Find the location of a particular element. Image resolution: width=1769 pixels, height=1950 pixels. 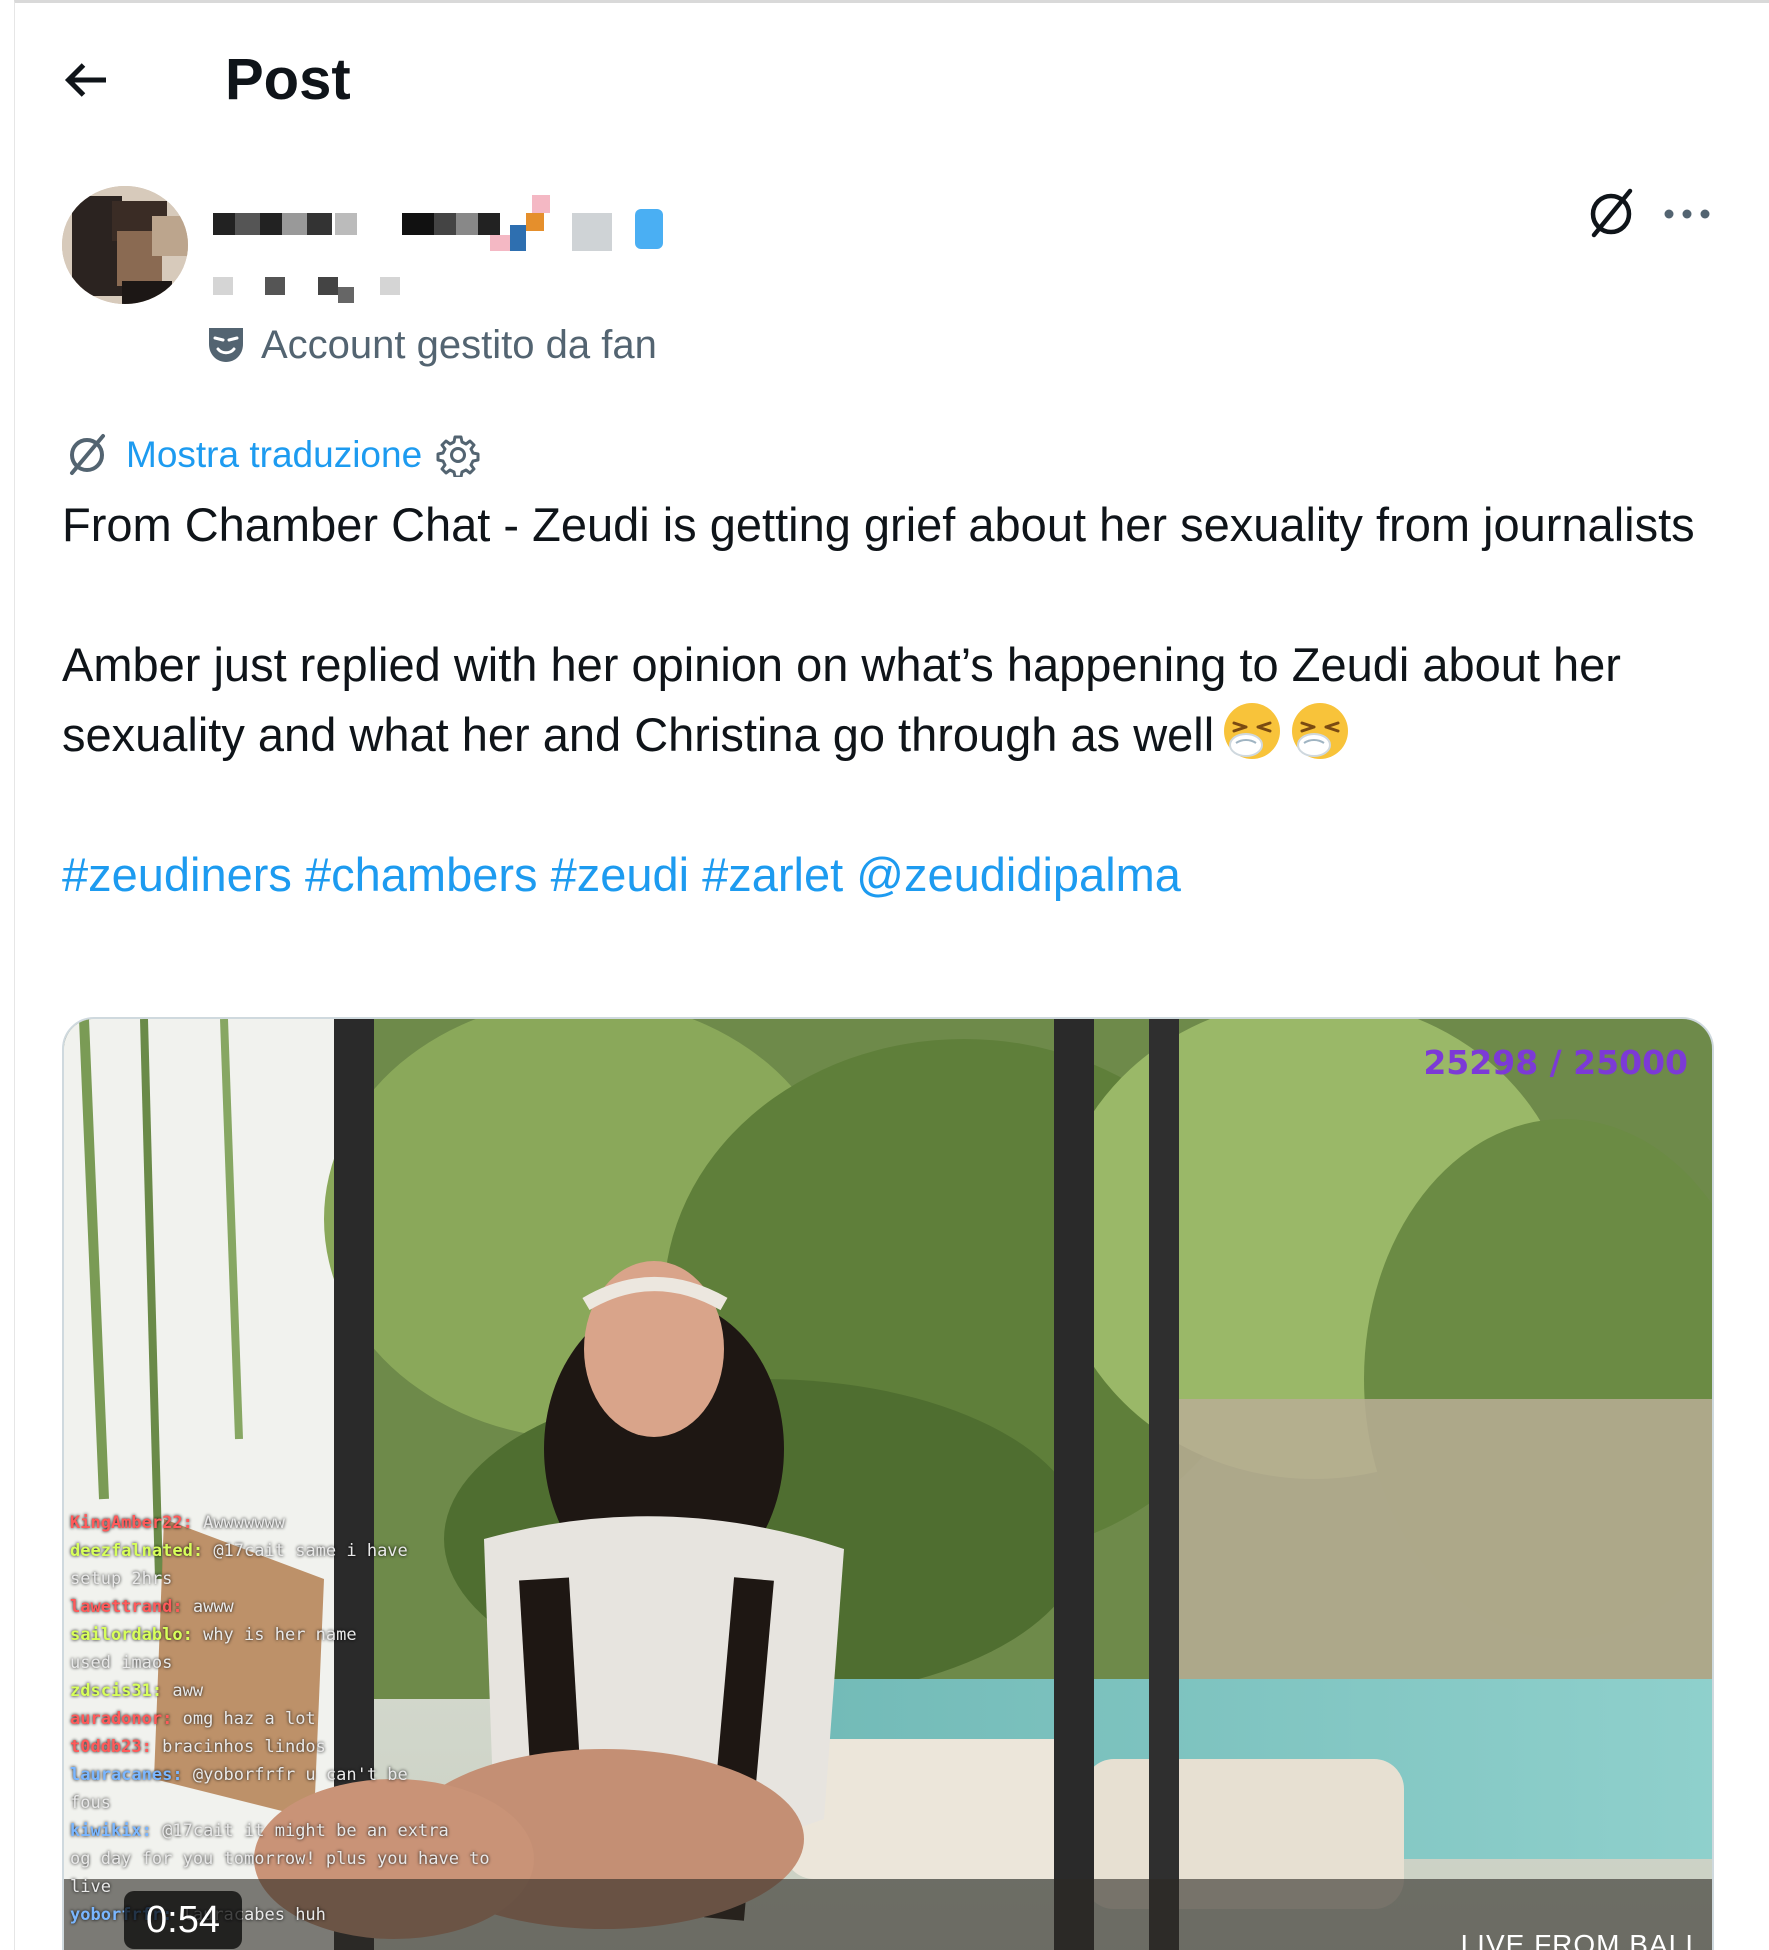

arrow-left-icon is located at coordinates (85, 80).